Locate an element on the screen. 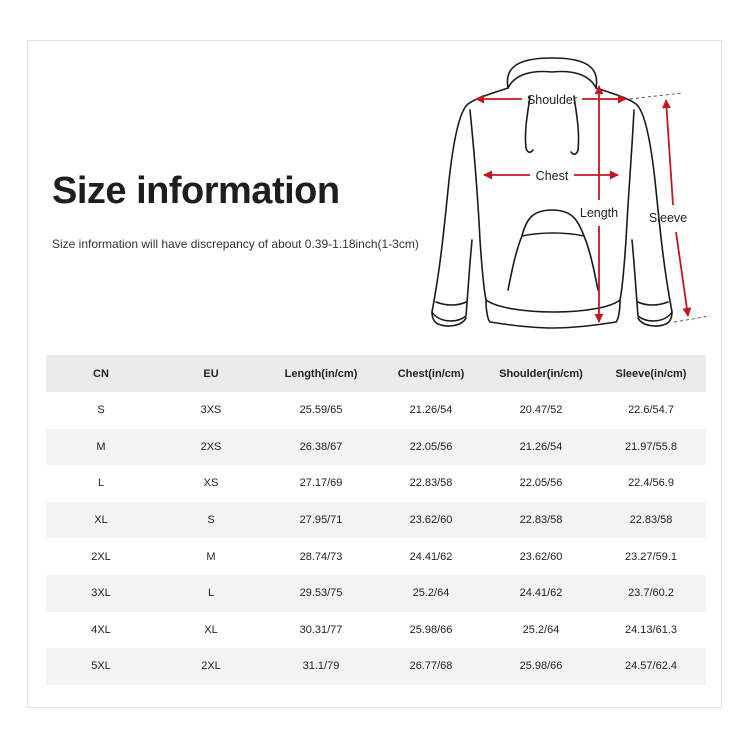  cell-length: 28.74/73 is located at coordinates (321, 556).